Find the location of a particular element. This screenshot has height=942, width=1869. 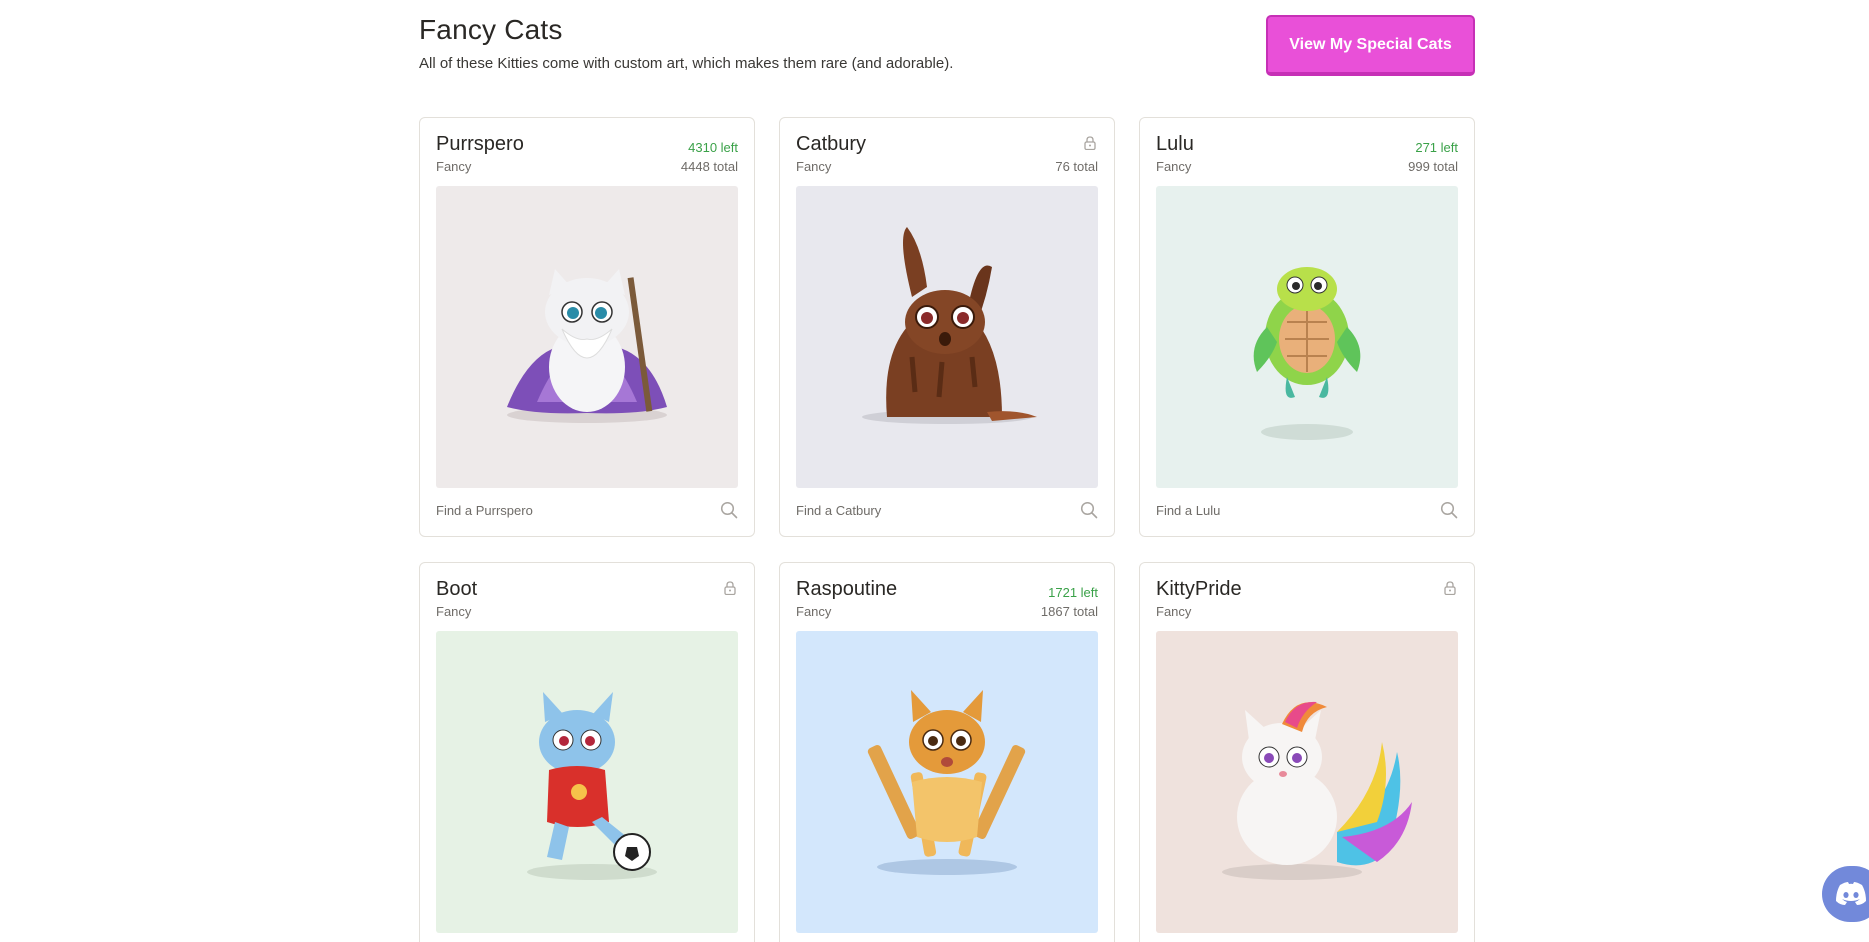

soccer-cat-art is located at coordinates (592, 786).